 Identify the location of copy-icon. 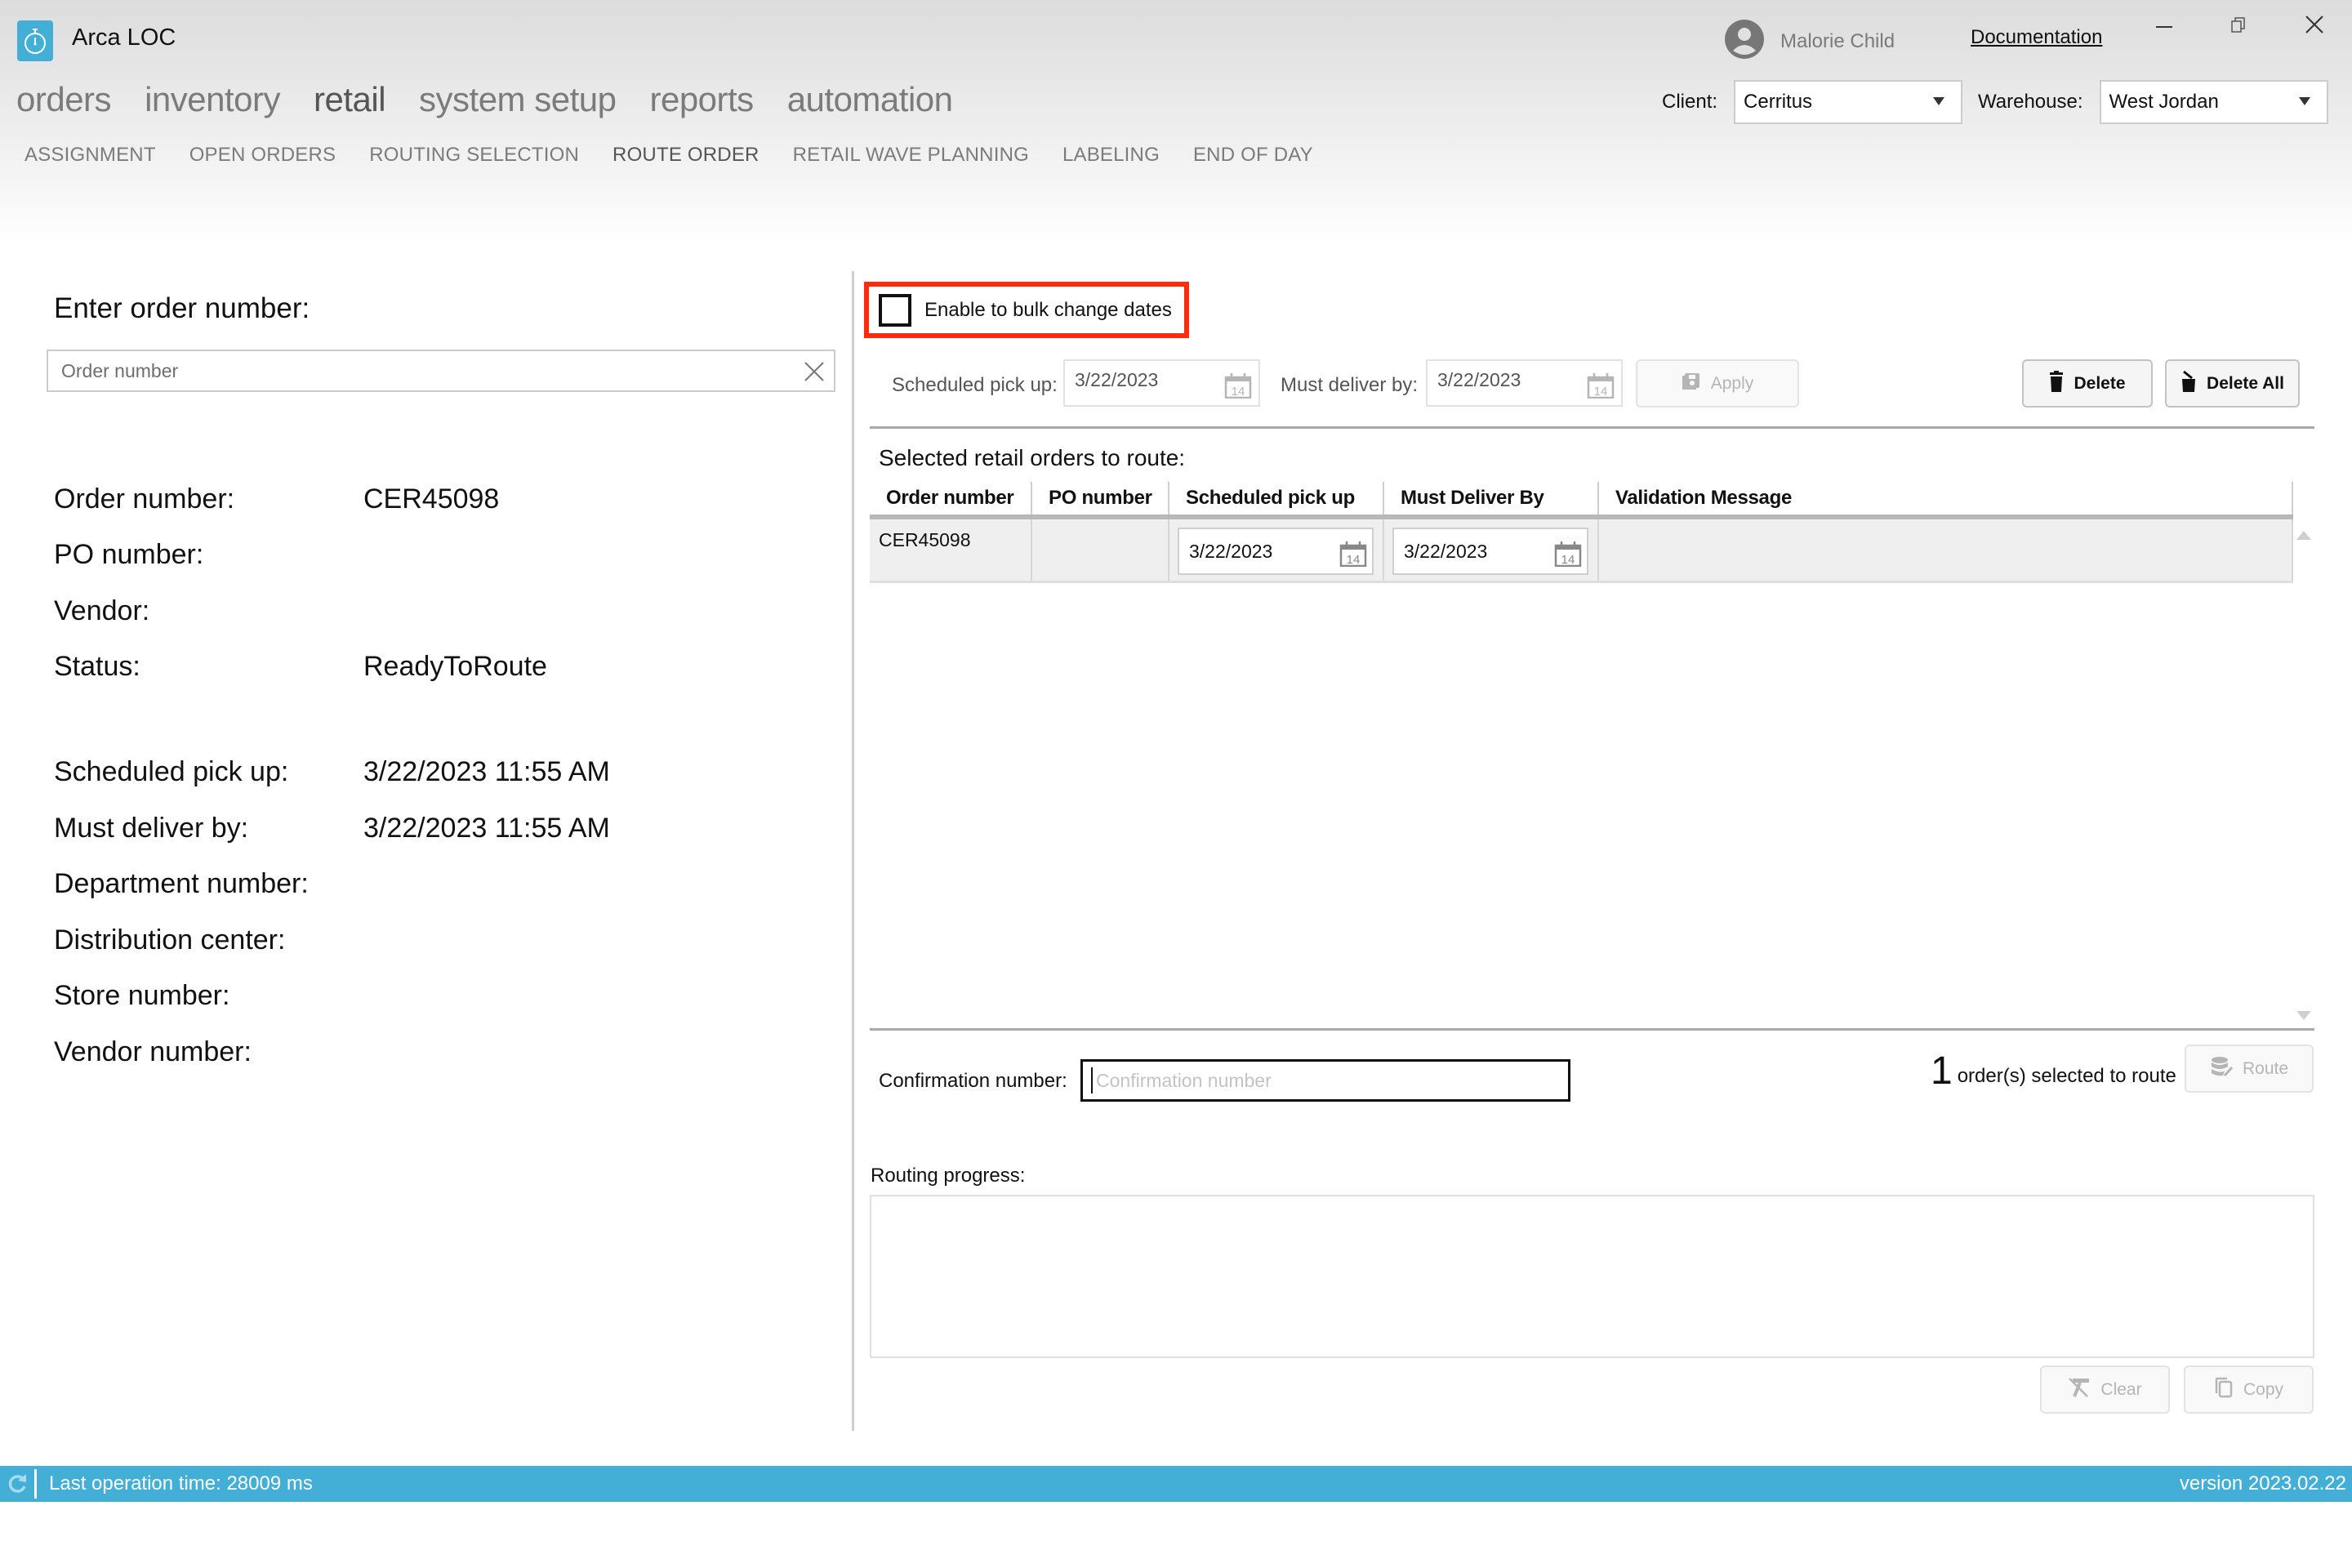
(2224, 1390).